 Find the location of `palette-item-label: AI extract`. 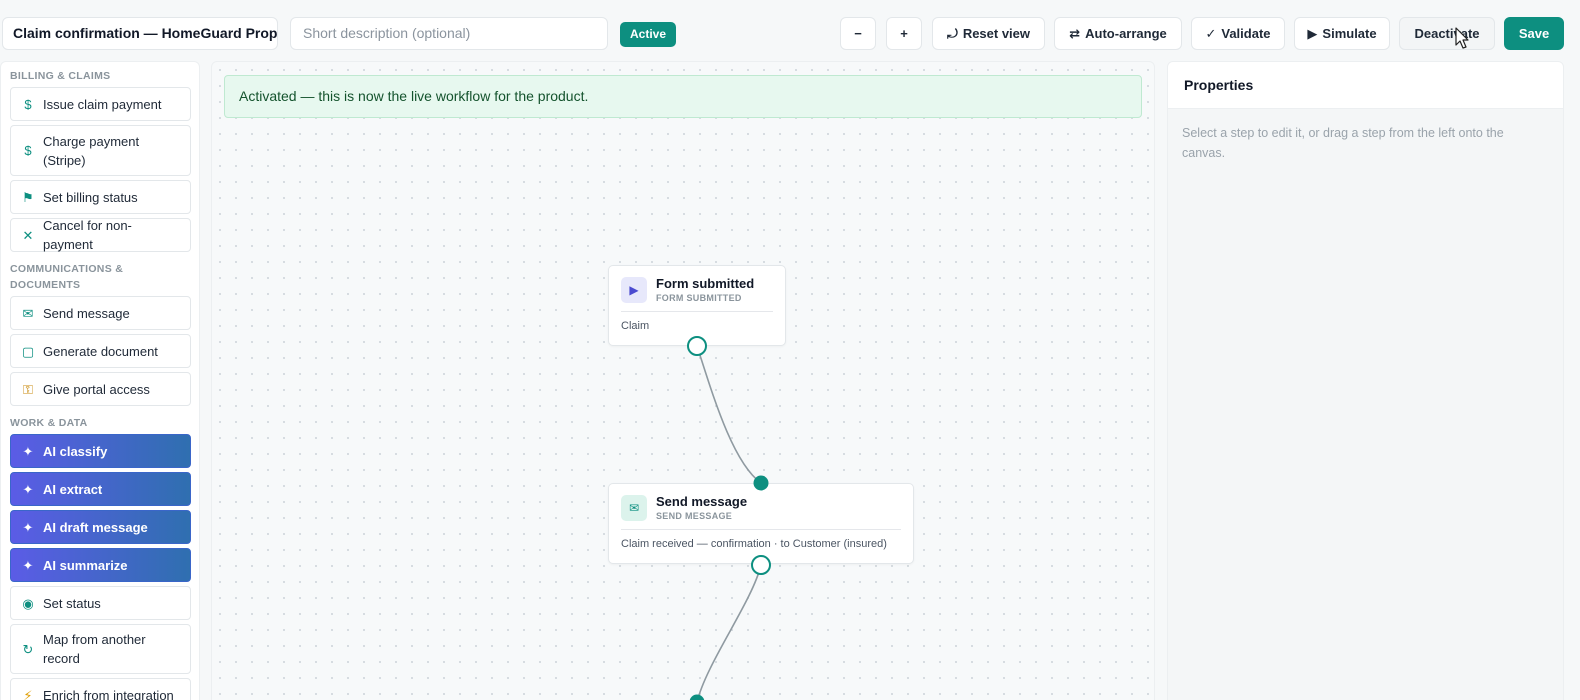

palette-item-label: AI extract is located at coordinates (73, 489).